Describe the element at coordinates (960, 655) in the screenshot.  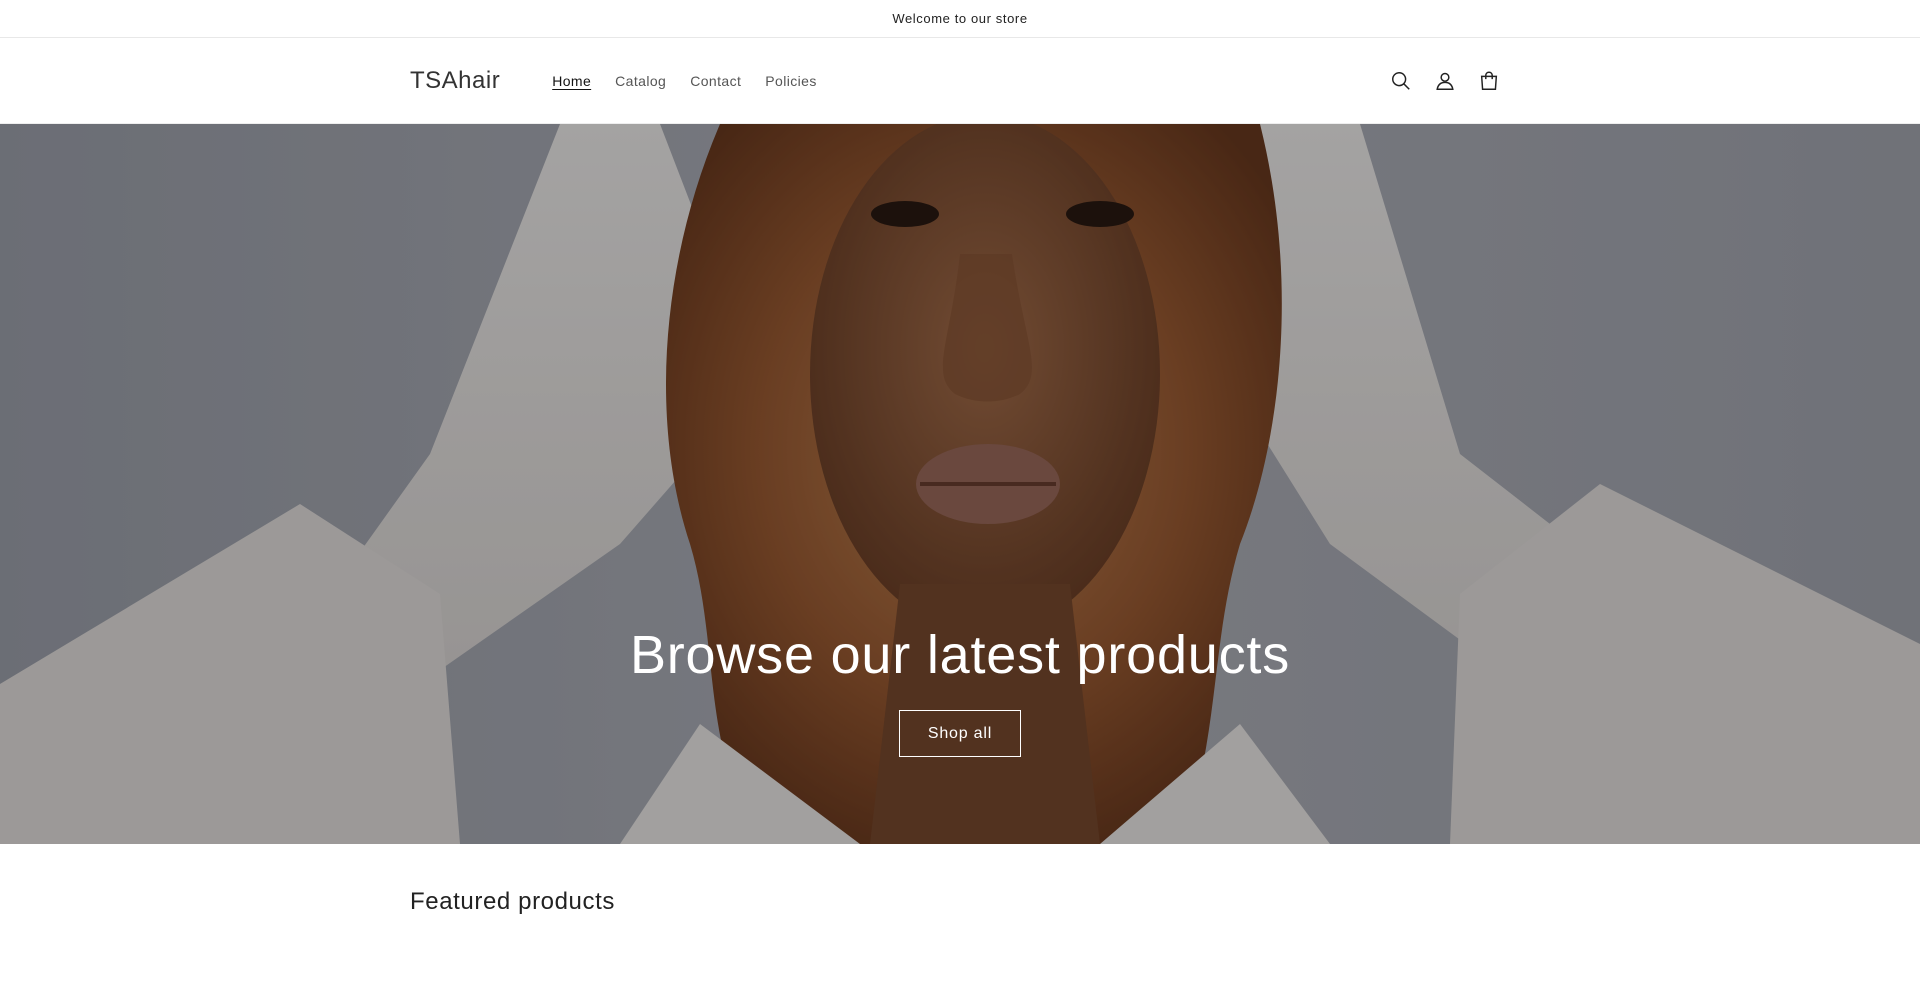
I see `hero-title: Browse our latest products` at that location.